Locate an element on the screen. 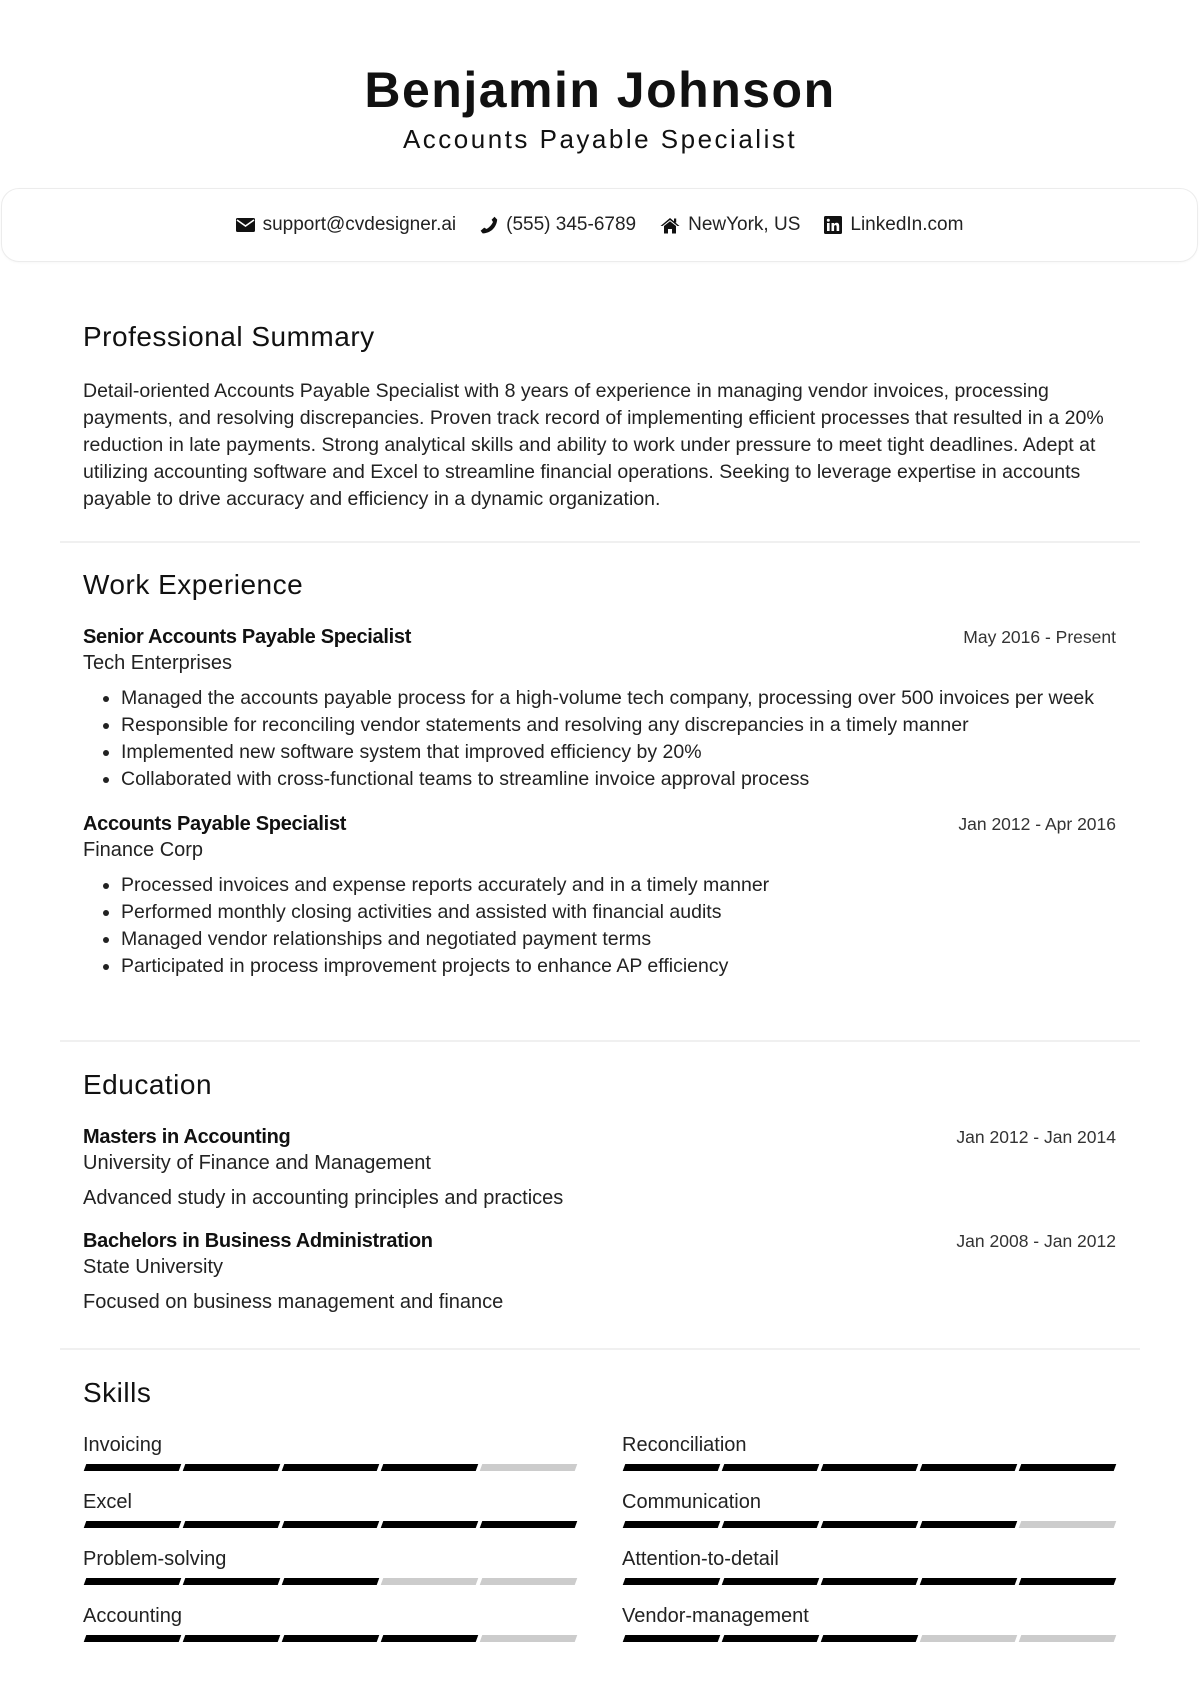 Image resolution: width=1200 pixels, height=1684 pixels. contact-email: support@cvdesigner.ai is located at coordinates (346, 225).